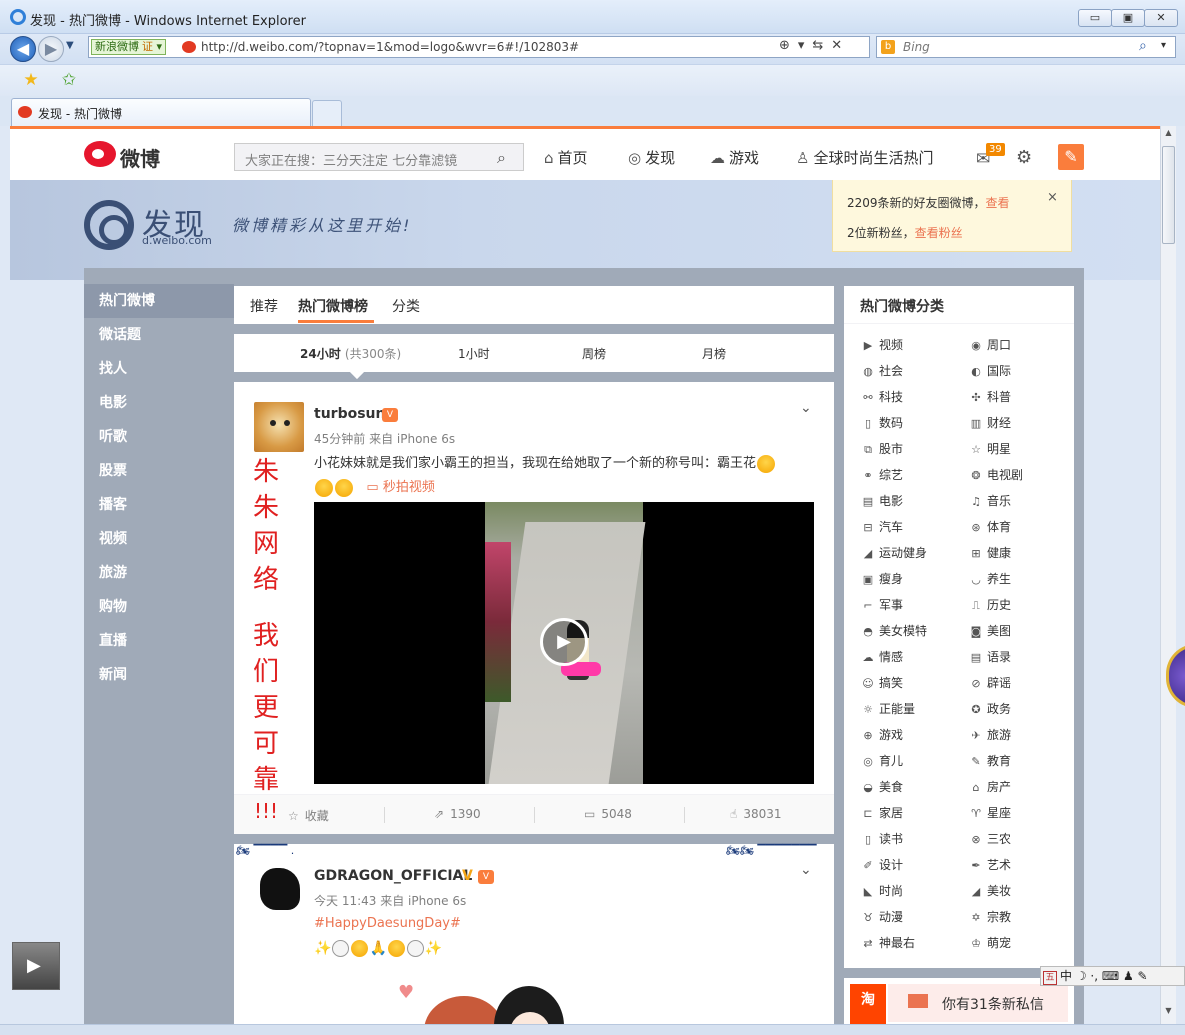 This screenshot has width=1185, height=1035. Describe the element at coordinates (998, 203) in the screenshot. I see `view-link: 查看` at that location.